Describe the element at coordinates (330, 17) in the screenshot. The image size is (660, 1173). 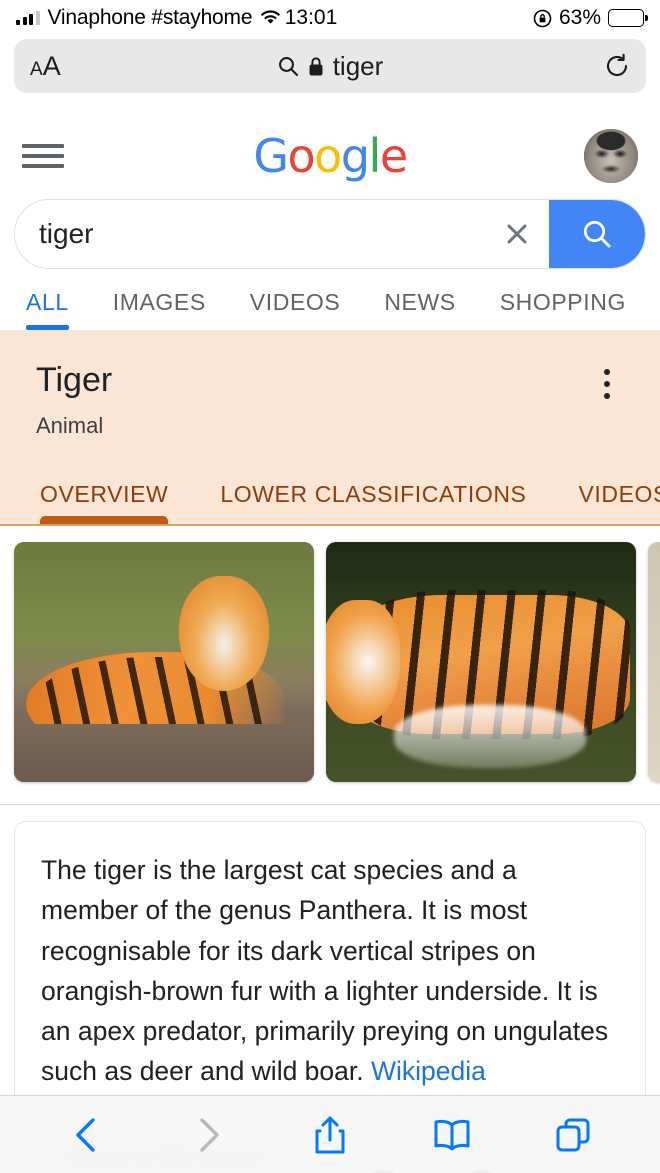
I see `ios-status-bar: Vinaphone #stayhome 13:01 63%` at that location.